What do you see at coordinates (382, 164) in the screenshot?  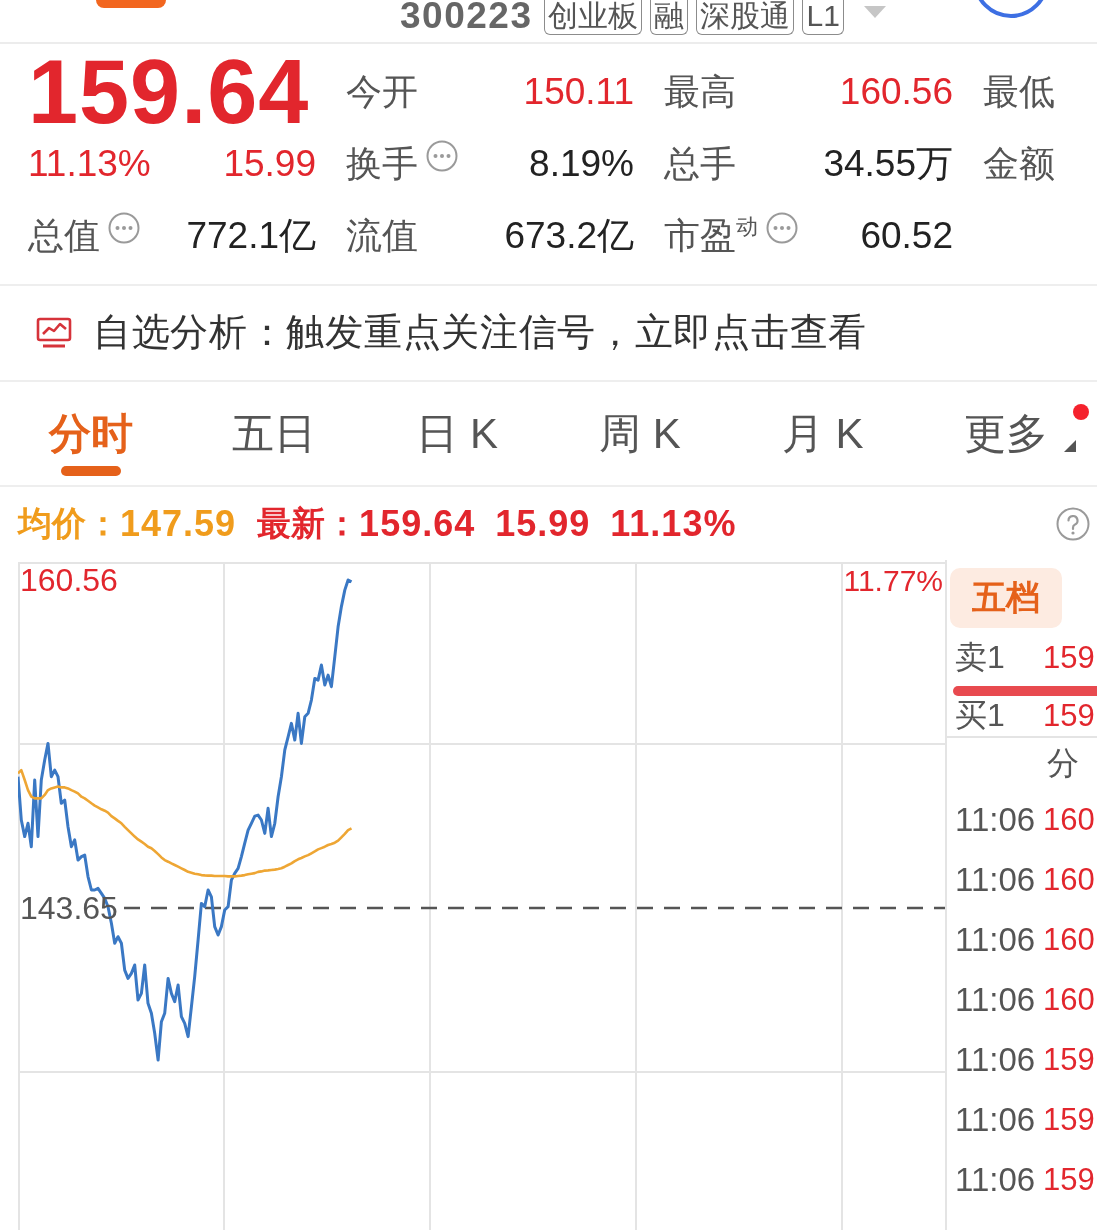 I see `stat-label: 换手` at bounding box center [382, 164].